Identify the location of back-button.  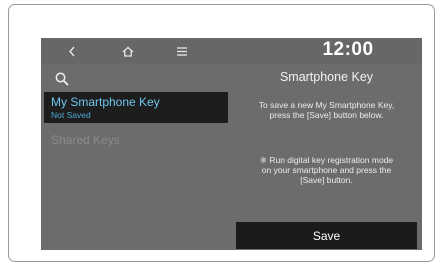
(72, 51).